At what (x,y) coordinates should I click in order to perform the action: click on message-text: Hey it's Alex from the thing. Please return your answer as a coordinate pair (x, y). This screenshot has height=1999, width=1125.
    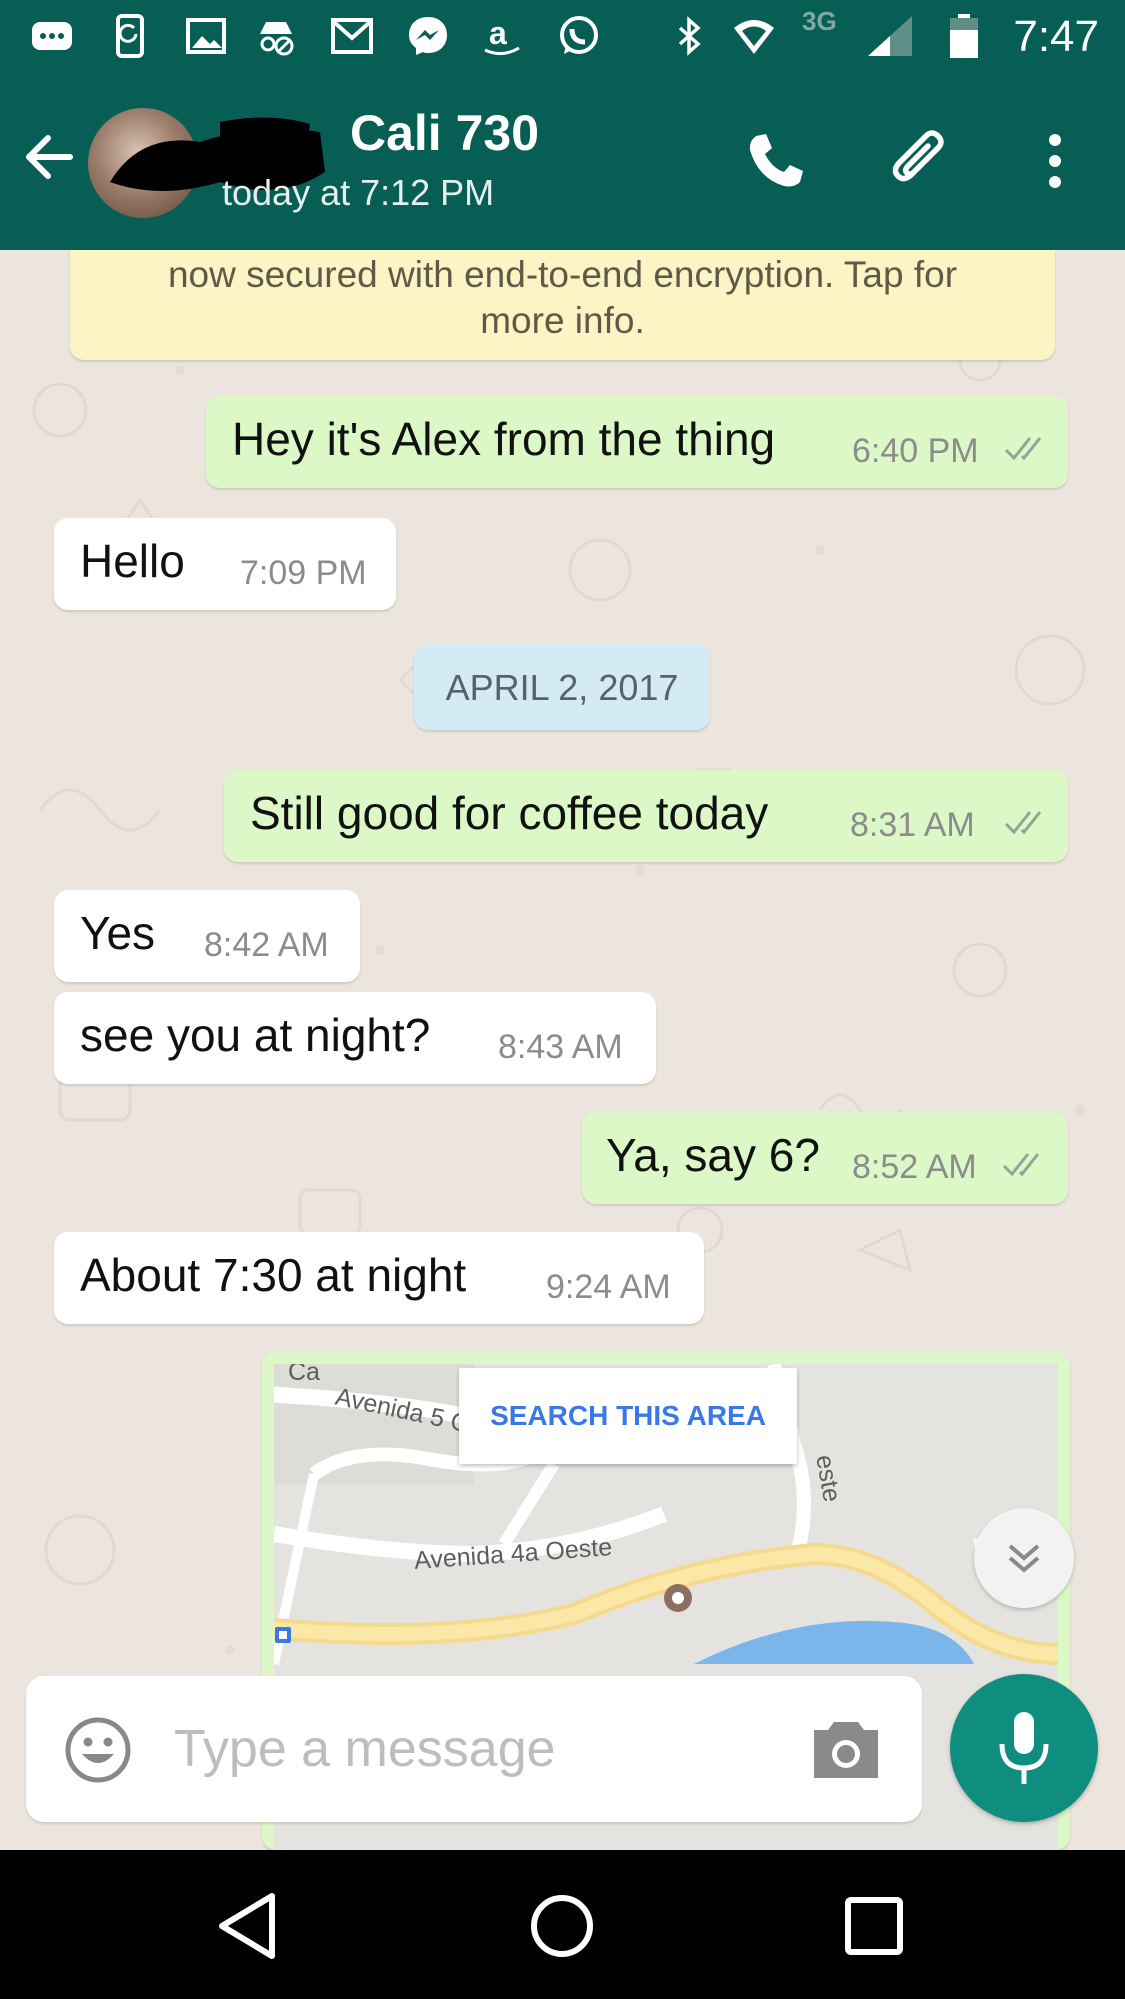
    Looking at the image, I should click on (504, 439).